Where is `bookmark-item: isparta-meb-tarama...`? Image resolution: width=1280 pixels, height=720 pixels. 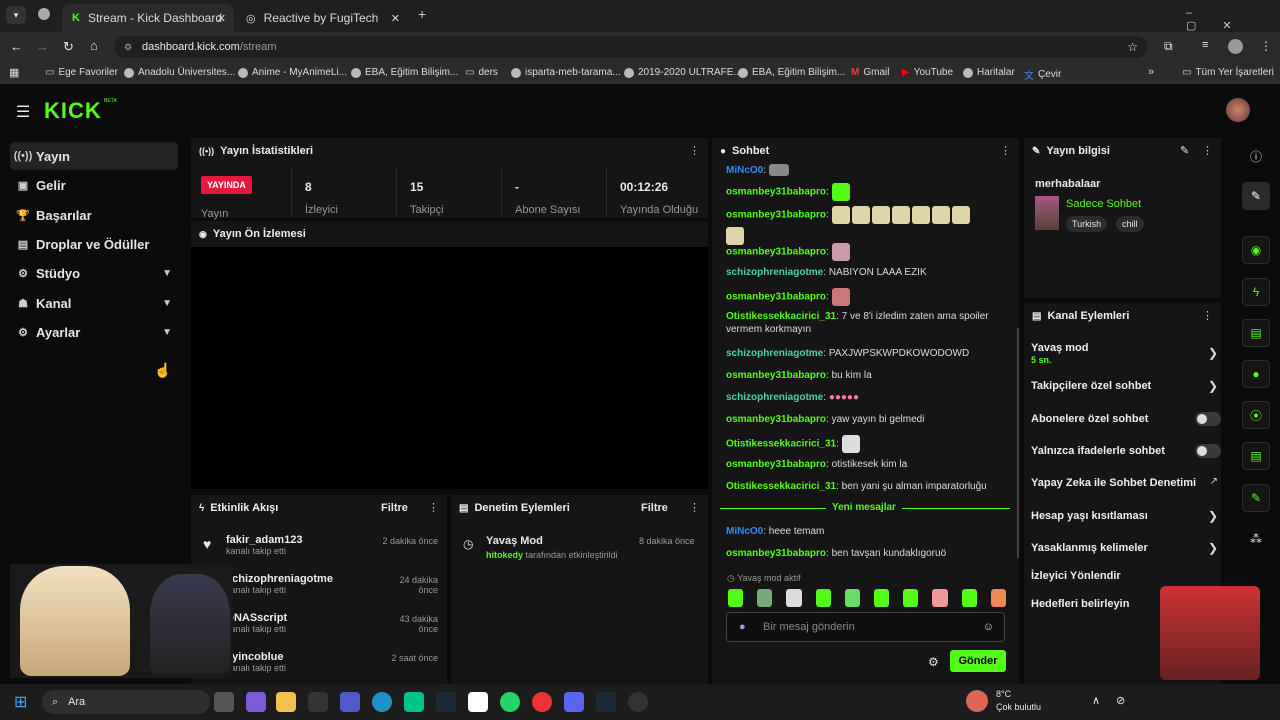
bookmark-item: isparta-meb-tarama... is located at coordinates (566, 72).